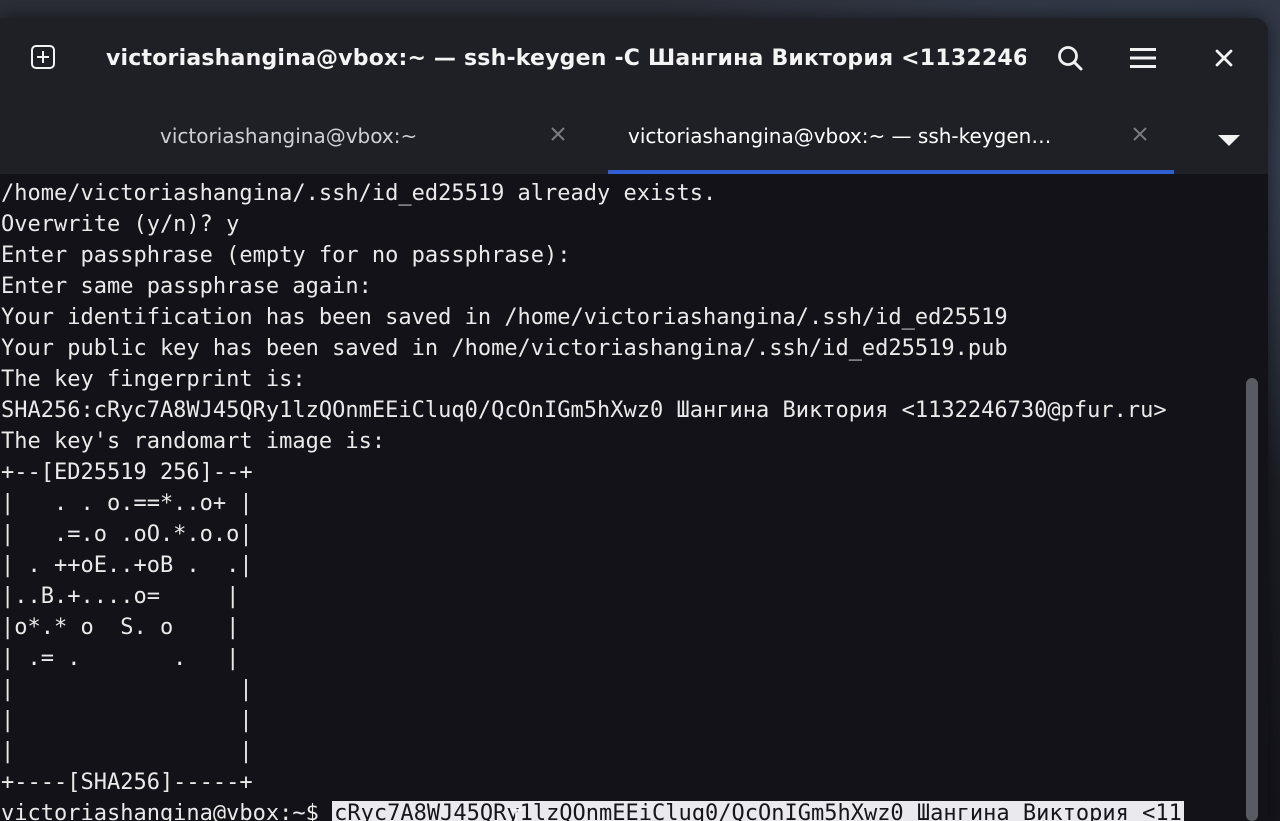 The image size is (1280, 821). I want to click on new-tab-button, so click(43, 57).